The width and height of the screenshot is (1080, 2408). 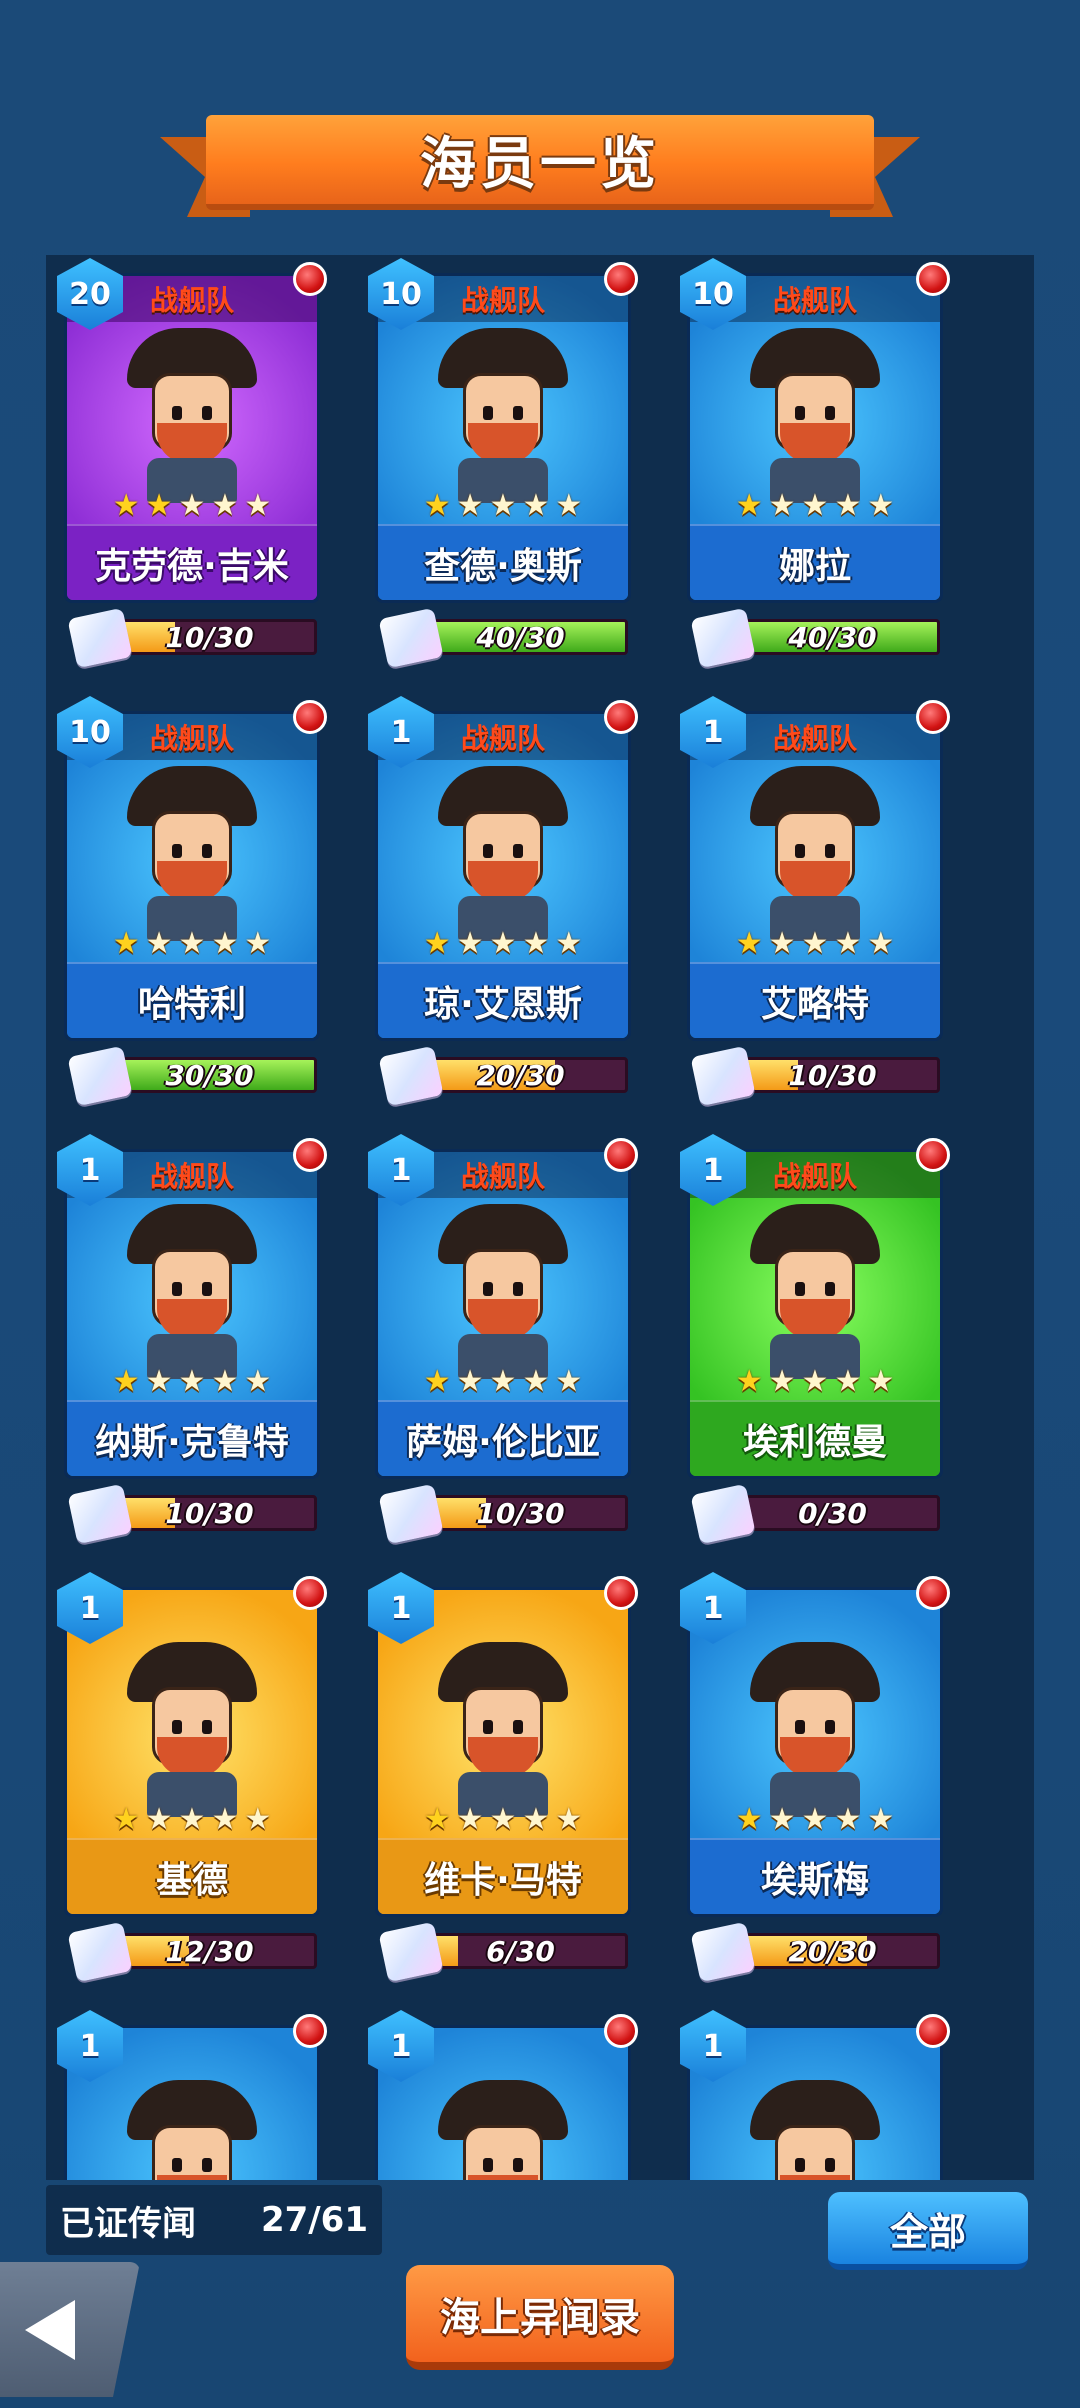 I want to click on crew-card: 战舰队 ★ ★ ★ ★ ★ 娜拉 10, so click(x=815, y=430).